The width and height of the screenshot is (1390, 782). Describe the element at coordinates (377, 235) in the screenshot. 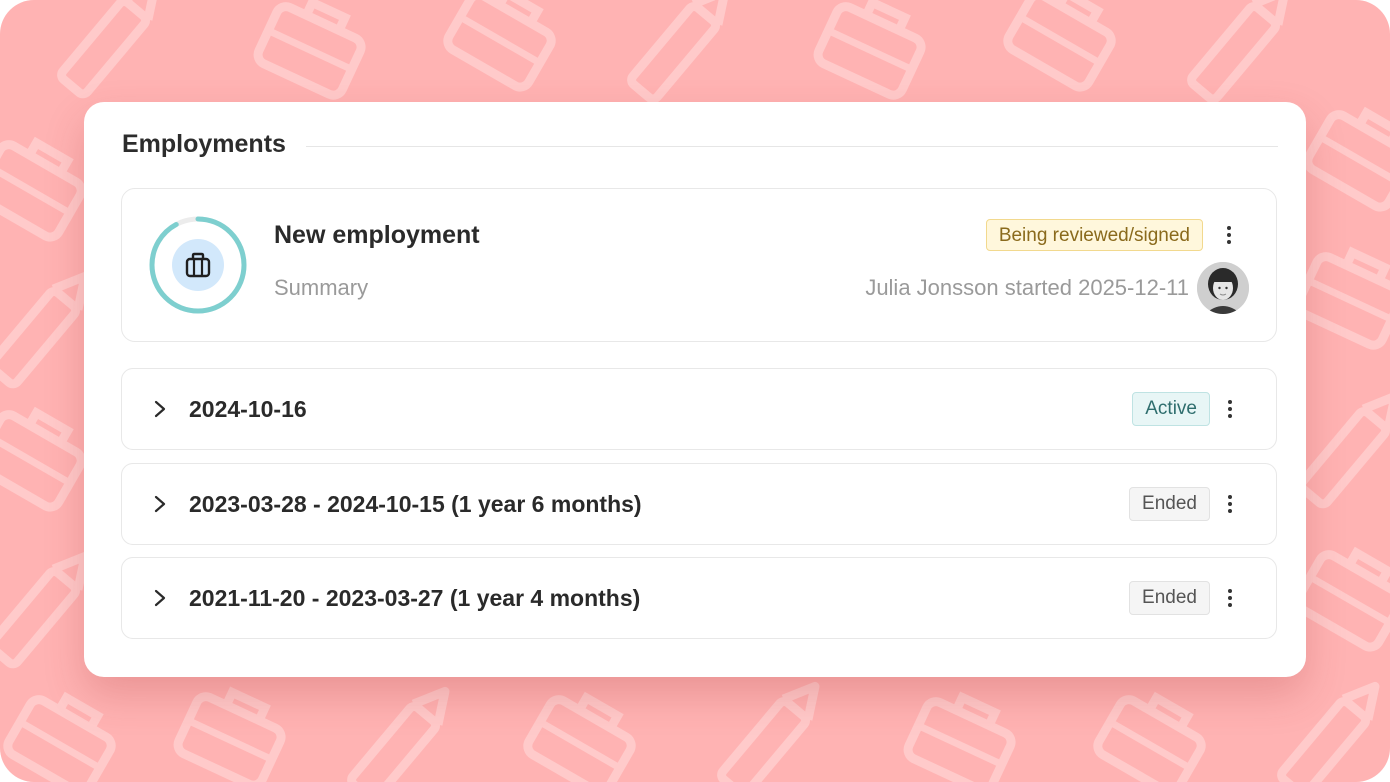

I see `new-employment-title: New employment` at that location.